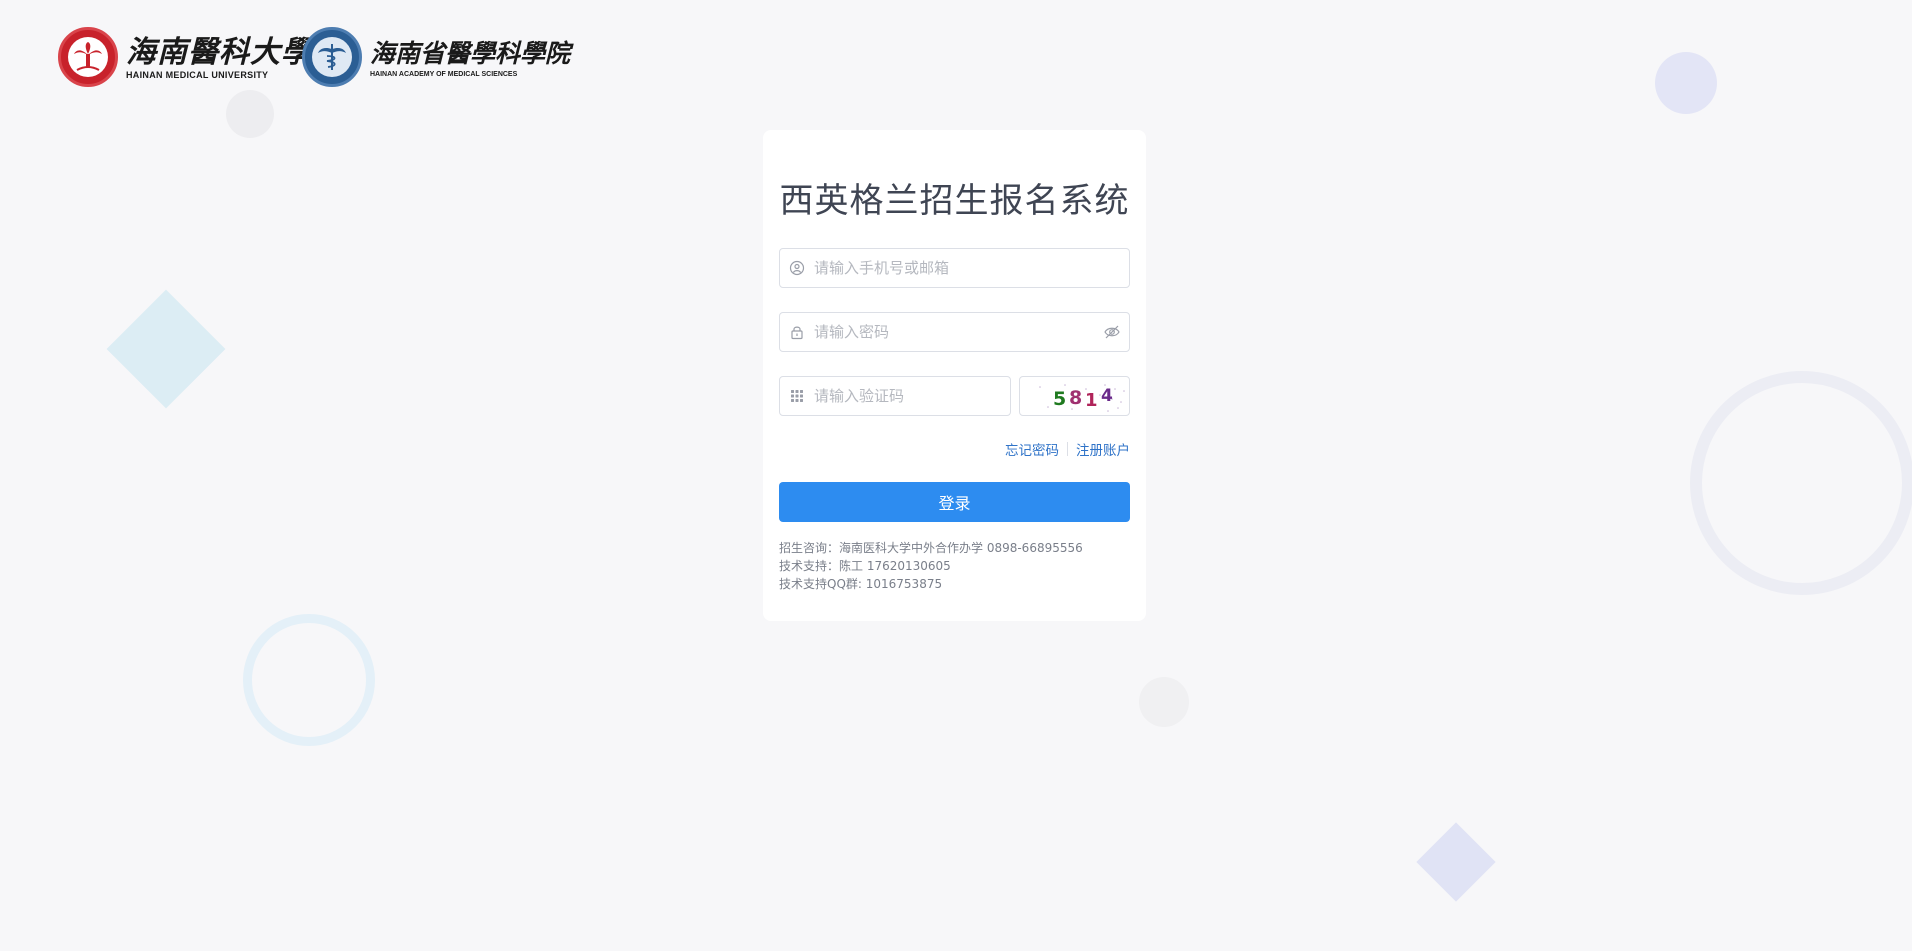 The height and width of the screenshot is (951, 1912). I want to click on captcha-digit: 4, so click(1107, 396).